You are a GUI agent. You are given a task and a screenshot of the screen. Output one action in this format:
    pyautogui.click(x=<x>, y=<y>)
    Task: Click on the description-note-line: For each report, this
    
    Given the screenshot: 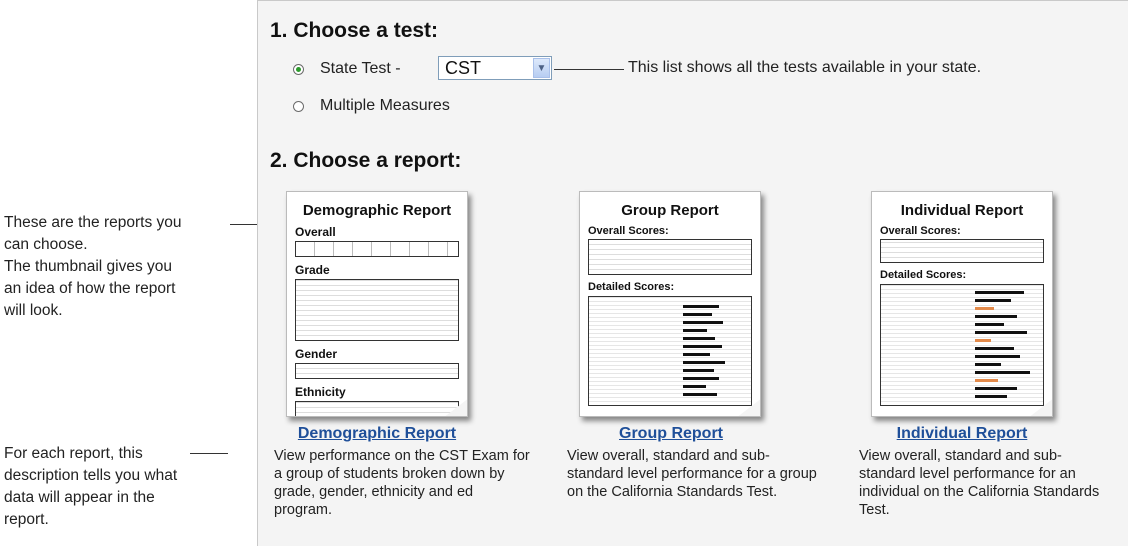 What is the action you would take?
    pyautogui.click(x=73, y=453)
    